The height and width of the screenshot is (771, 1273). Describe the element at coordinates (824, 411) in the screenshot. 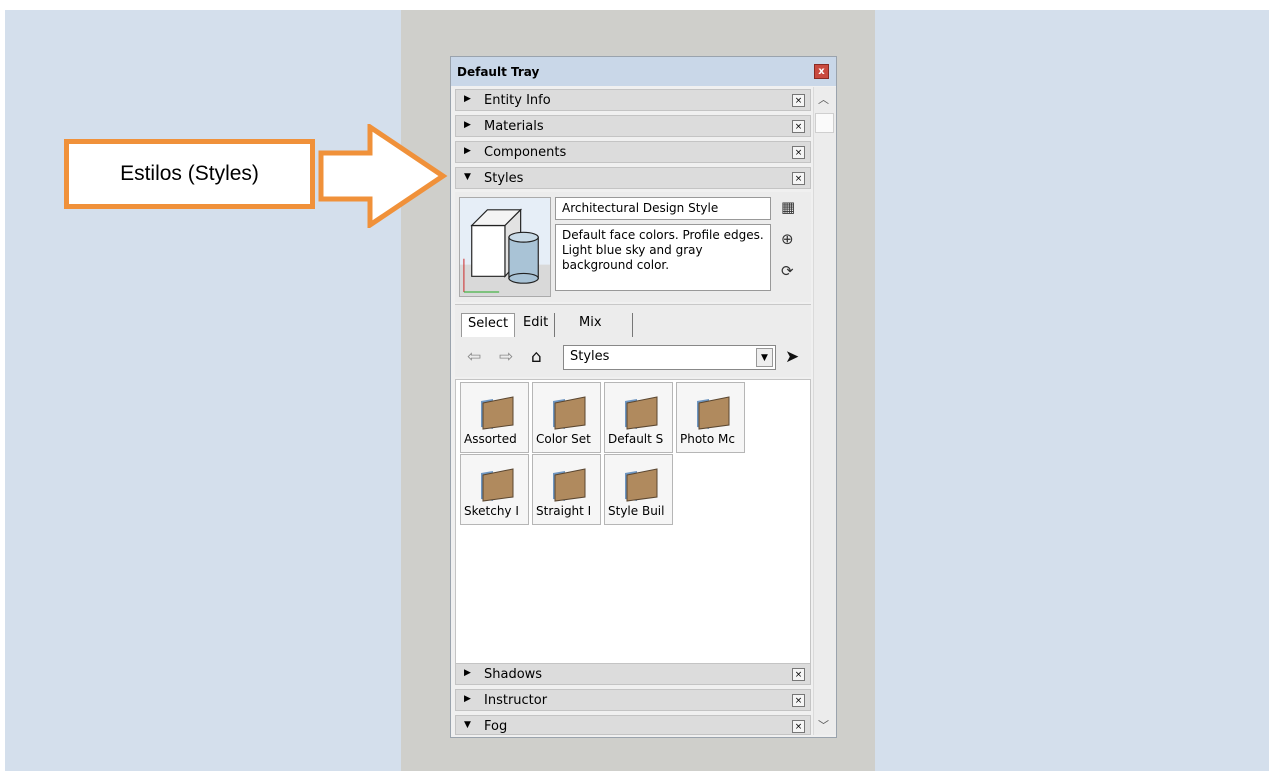

I see `tray-scrollbar: ︿ ﹀` at that location.